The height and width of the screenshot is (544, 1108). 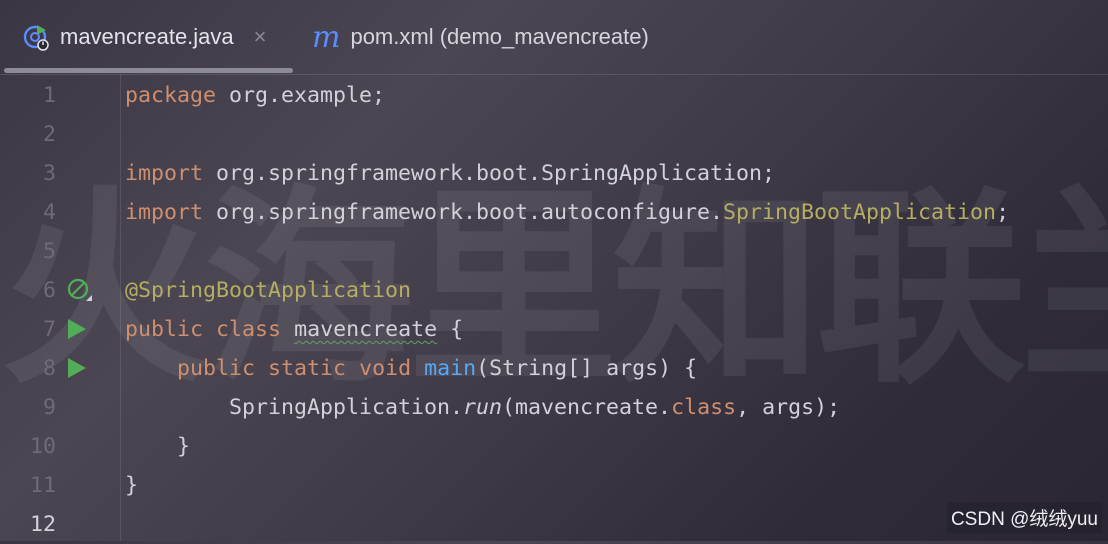 I want to click on method-name: main, so click(x=450, y=368).